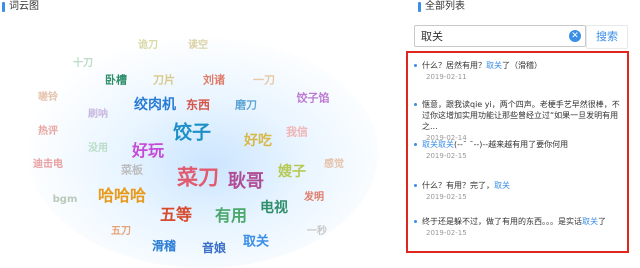 This screenshot has height=268, width=640. Describe the element at coordinates (48, 131) in the screenshot. I see `wordcloud-word: 热评` at that location.